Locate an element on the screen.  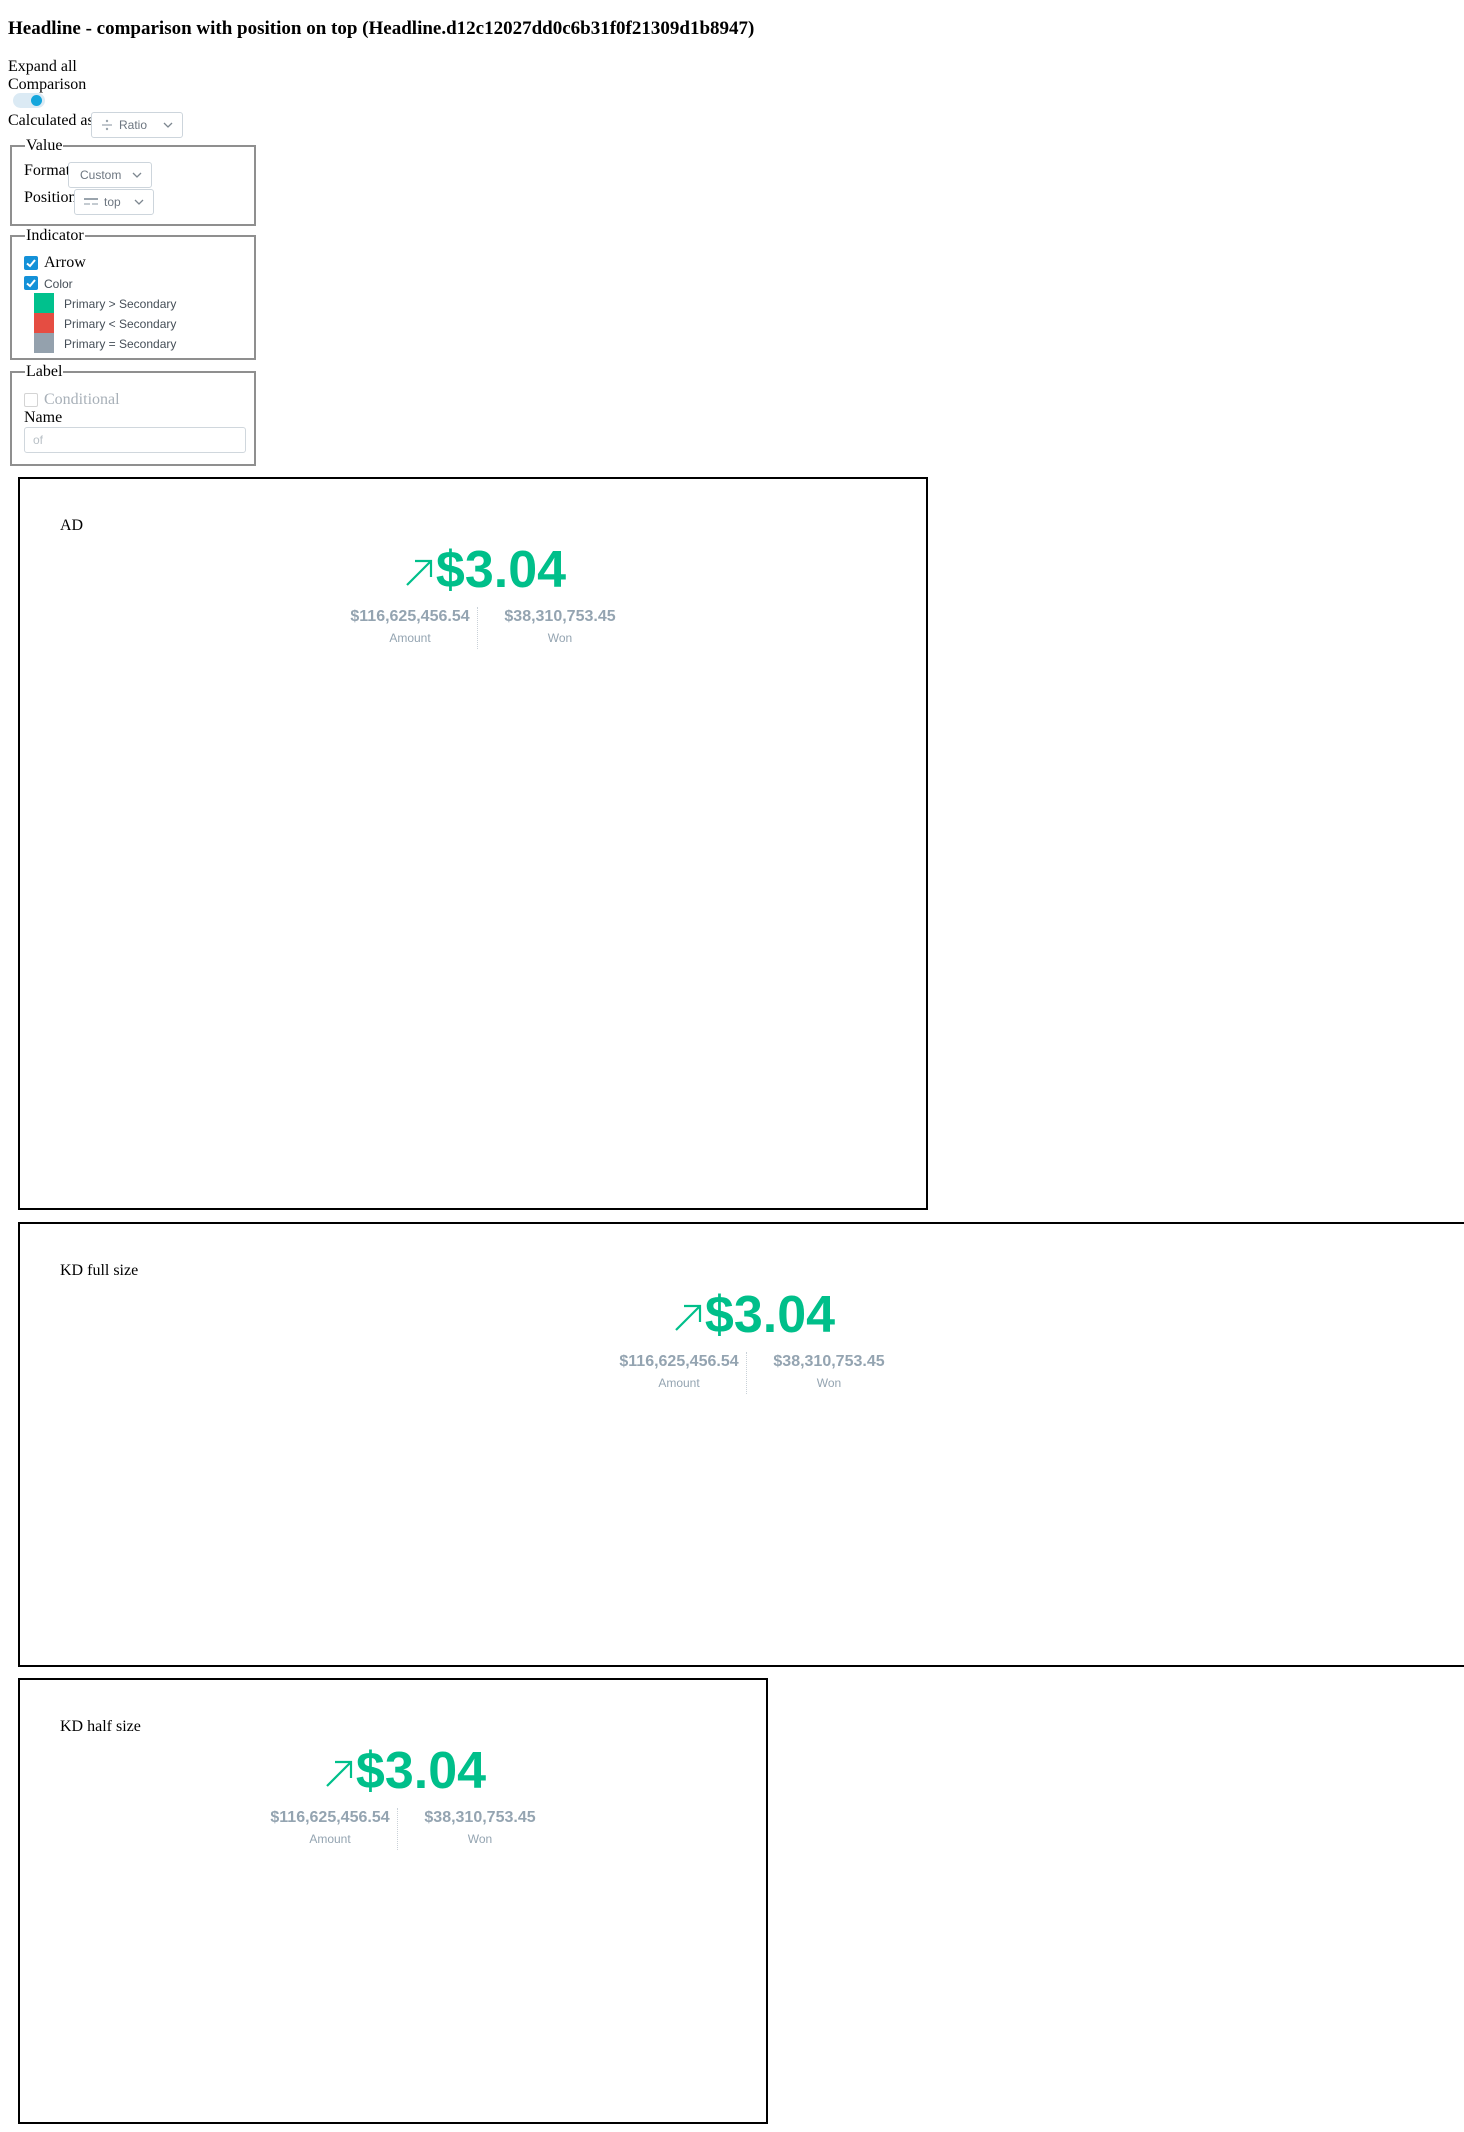
divide-icon is located at coordinates (107, 125).